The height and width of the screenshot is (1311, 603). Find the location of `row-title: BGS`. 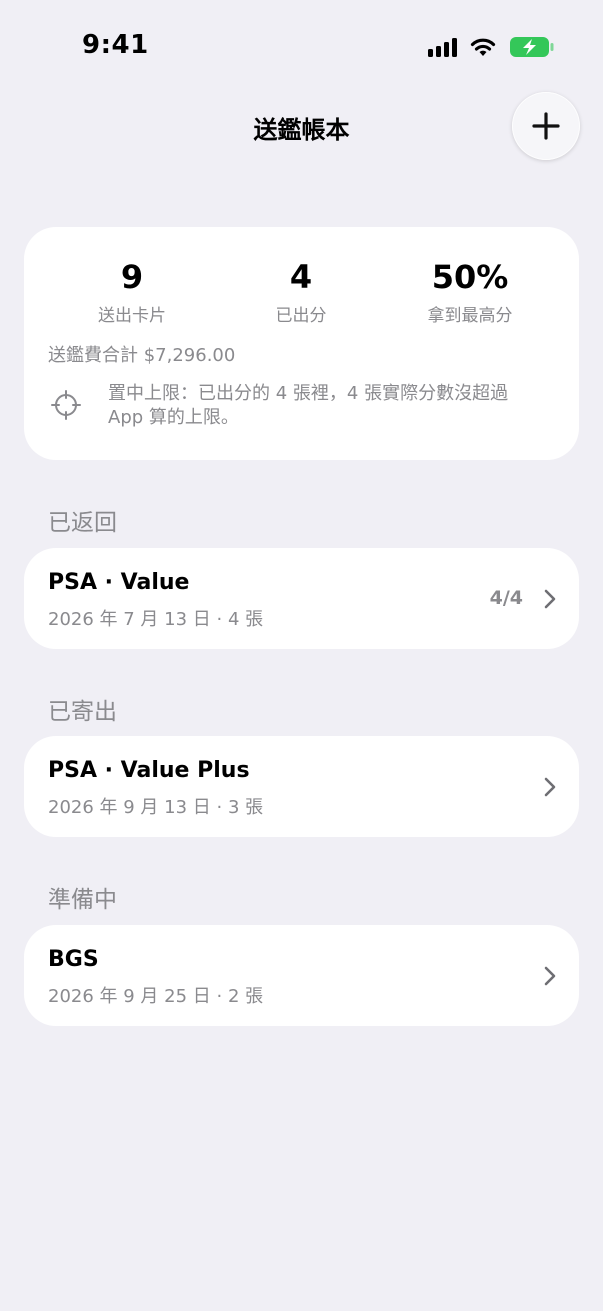

row-title: BGS is located at coordinates (73, 959).